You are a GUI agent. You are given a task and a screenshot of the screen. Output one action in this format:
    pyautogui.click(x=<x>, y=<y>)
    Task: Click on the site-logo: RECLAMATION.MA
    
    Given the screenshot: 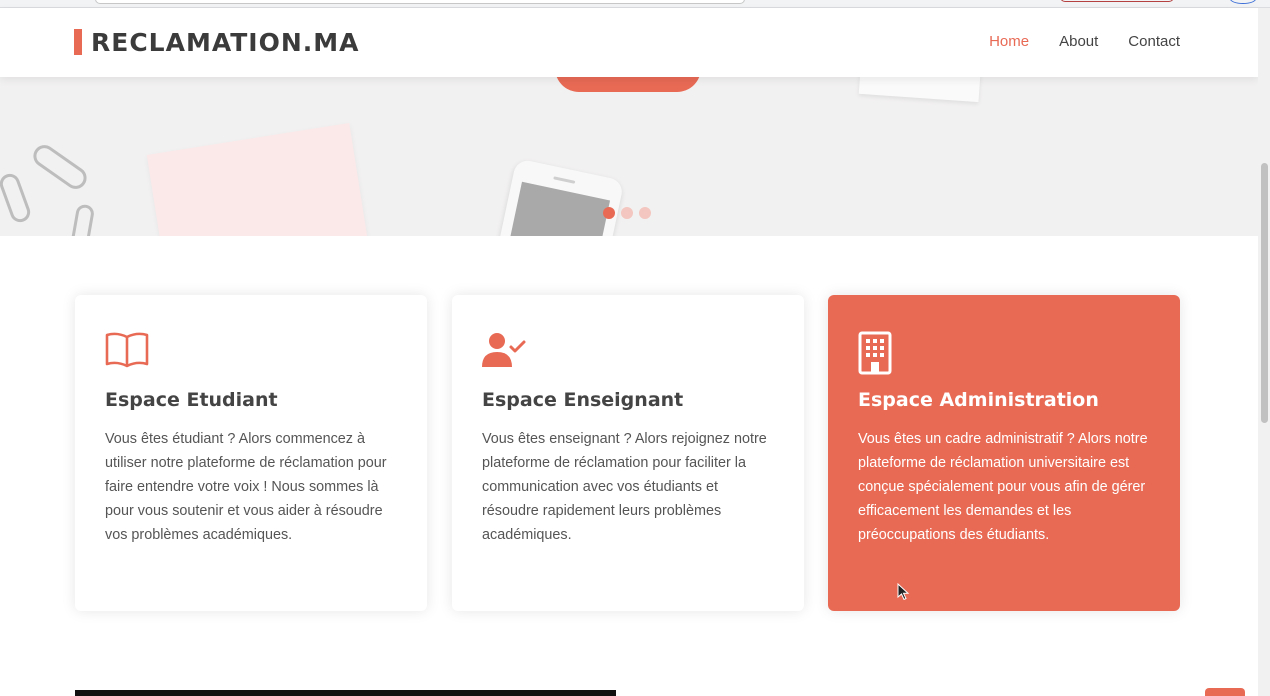 What is the action you would take?
    pyautogui.click(x=217, y=42)
    